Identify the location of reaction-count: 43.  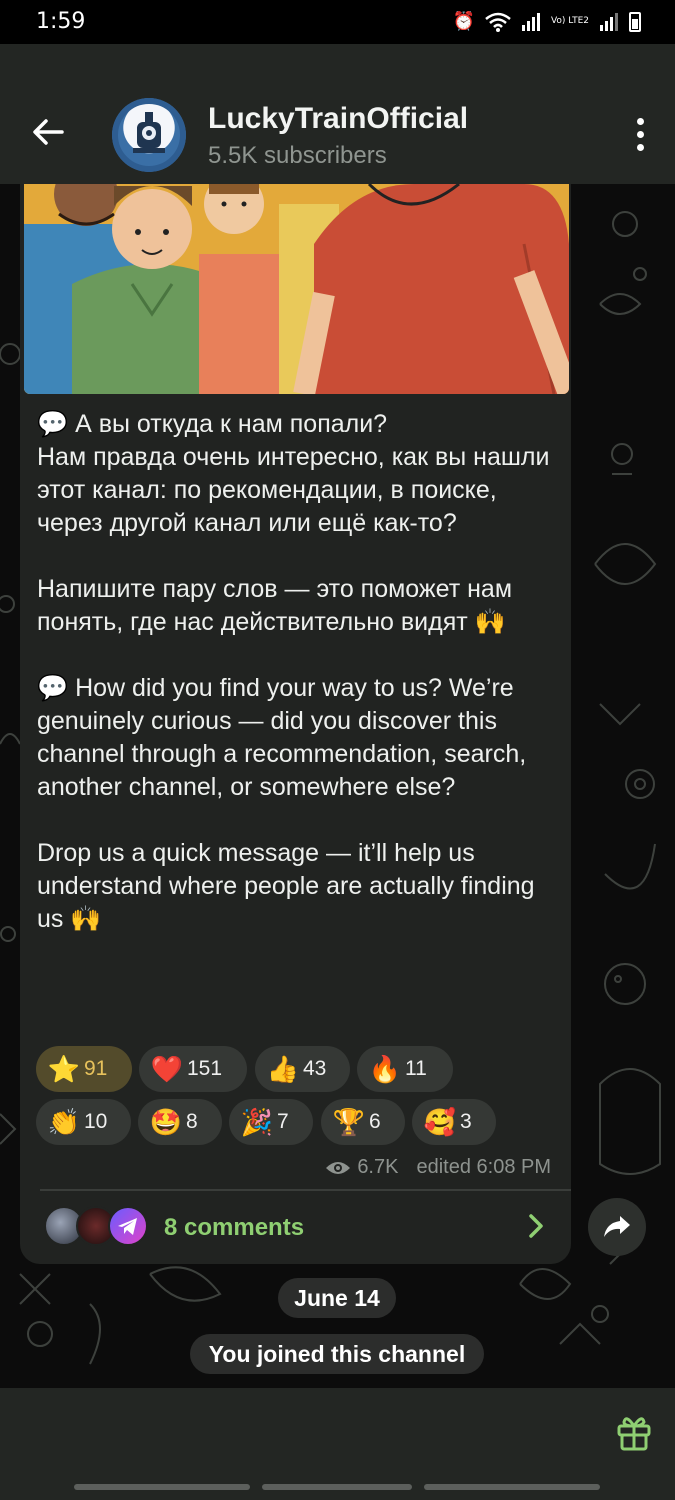
(315, 1068).